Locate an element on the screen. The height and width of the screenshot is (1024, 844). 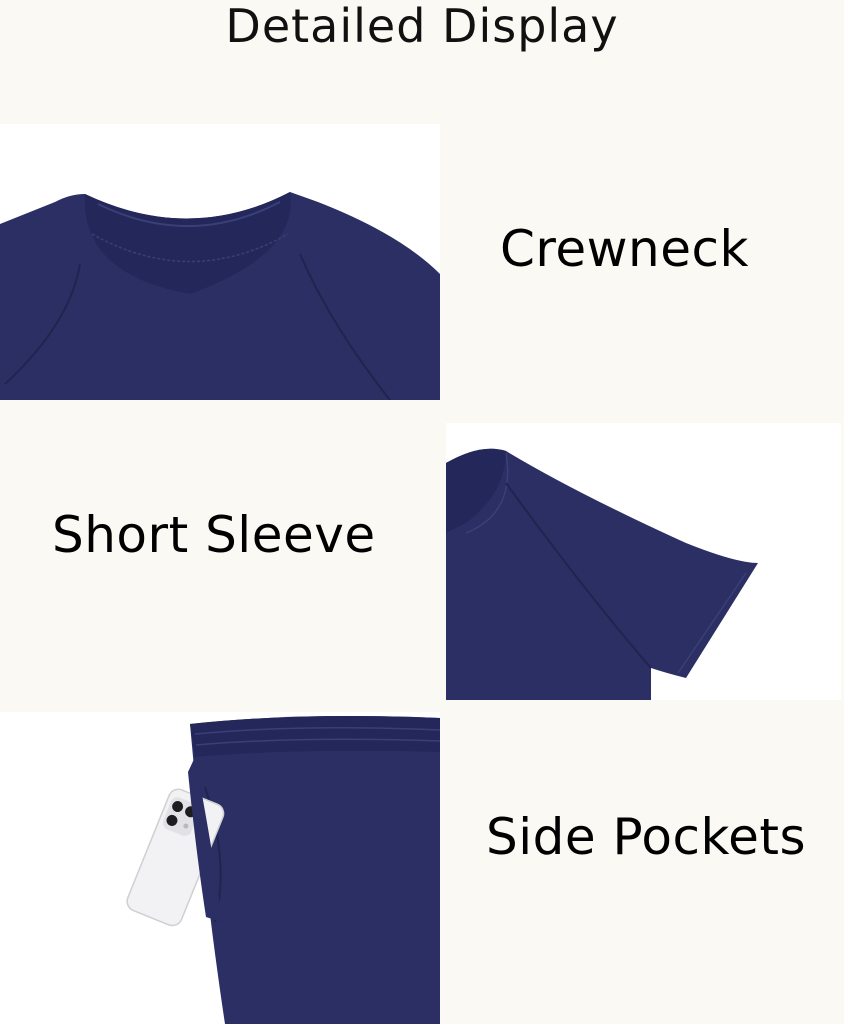
crewneck-image is located at coordinates (220, 262).